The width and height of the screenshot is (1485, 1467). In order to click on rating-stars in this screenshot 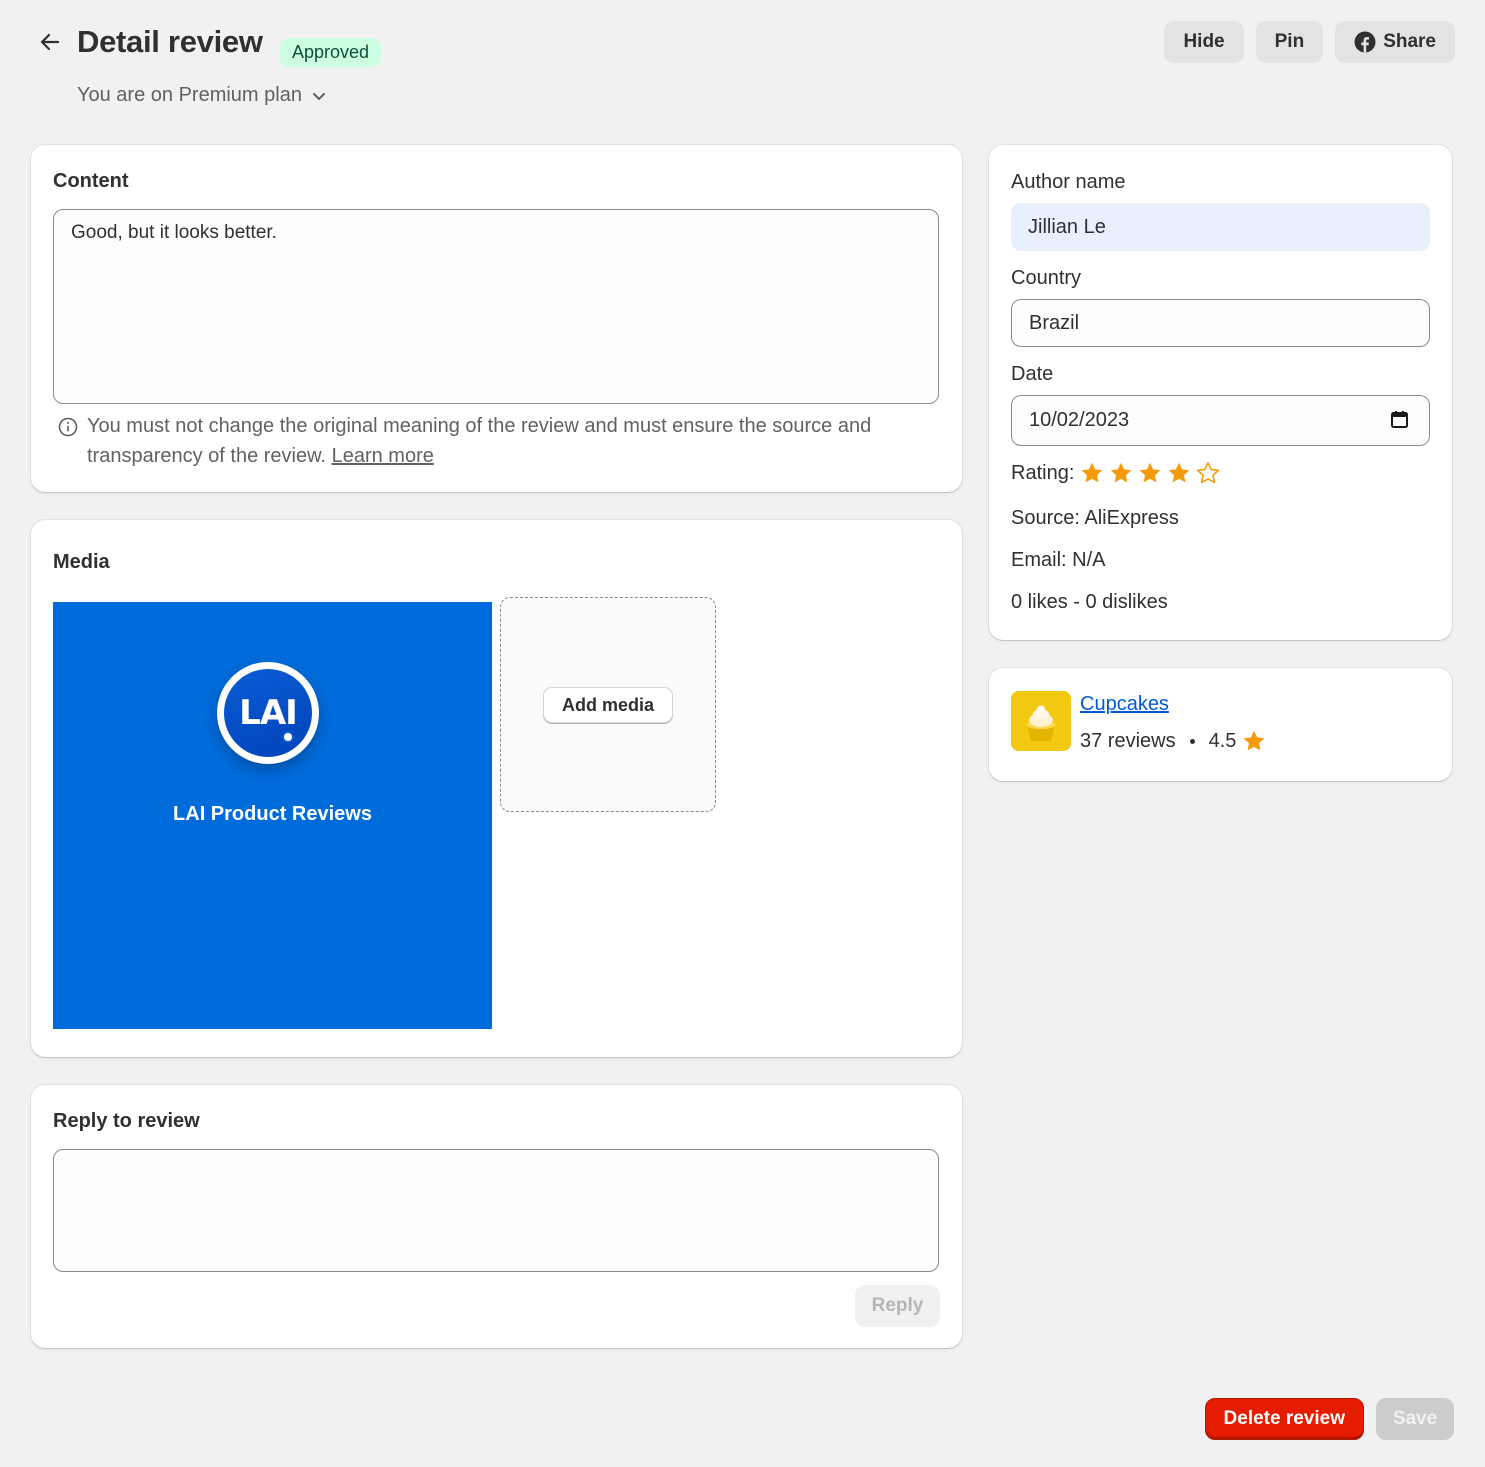, I will do `click(1150, 473)`.